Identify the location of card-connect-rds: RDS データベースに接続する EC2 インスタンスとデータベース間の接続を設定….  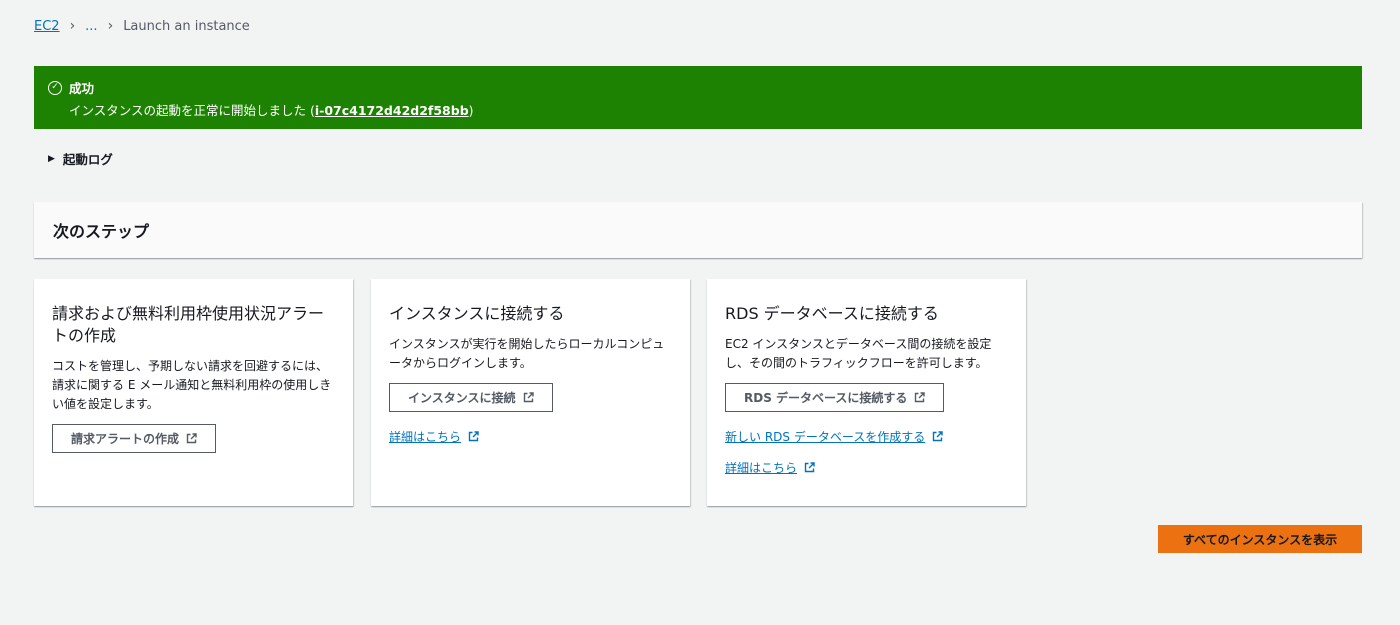
(866, 392).